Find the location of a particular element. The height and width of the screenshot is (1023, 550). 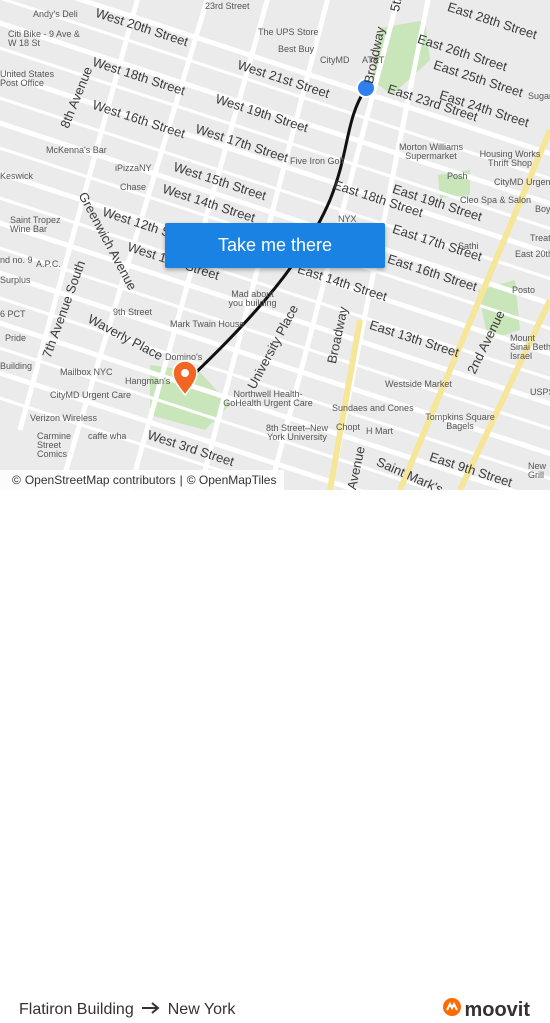

destination-name: New York is located at coordinates (201, 1009).